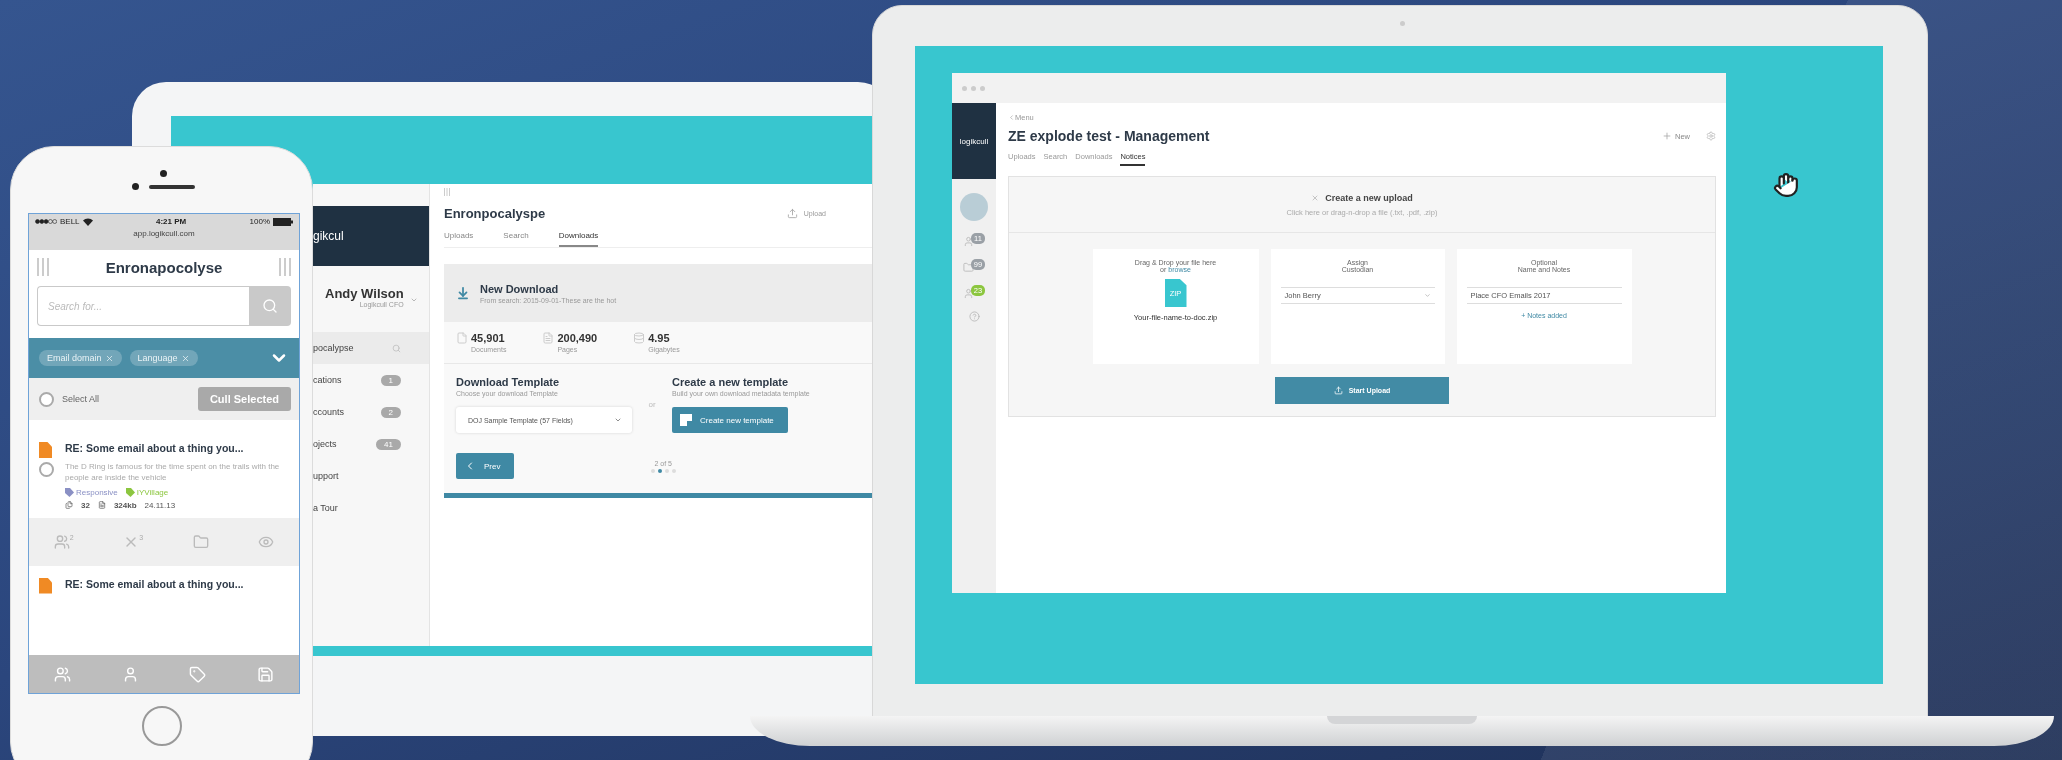 The width and height of the screenshot is (2062, 760). I want to click on nav-item: a Tour, so click(371, 508).